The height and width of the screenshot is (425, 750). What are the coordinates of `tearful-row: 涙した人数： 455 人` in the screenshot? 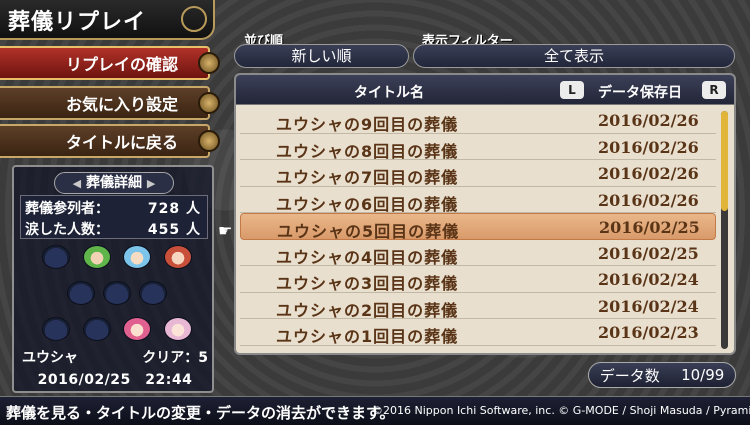 It's located at (114, 227).